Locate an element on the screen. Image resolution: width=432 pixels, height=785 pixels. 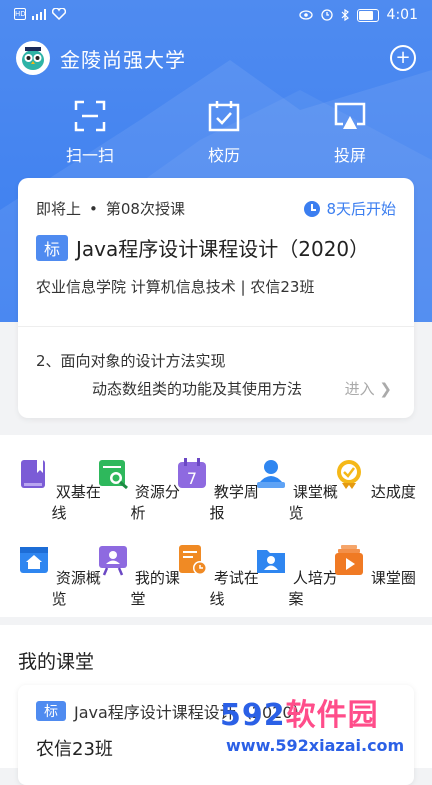
my-class-name: 农信23班 is located at coordinates (74, 749).